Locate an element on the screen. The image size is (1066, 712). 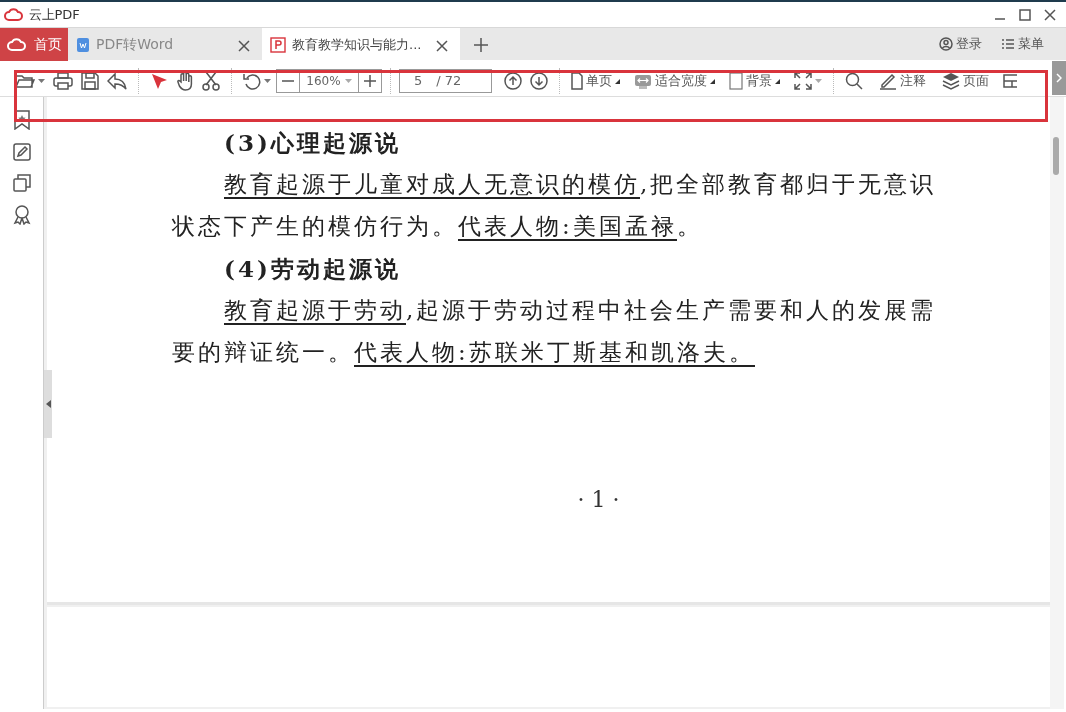
tool-button: 注释 is located at coordinates (902, 81).